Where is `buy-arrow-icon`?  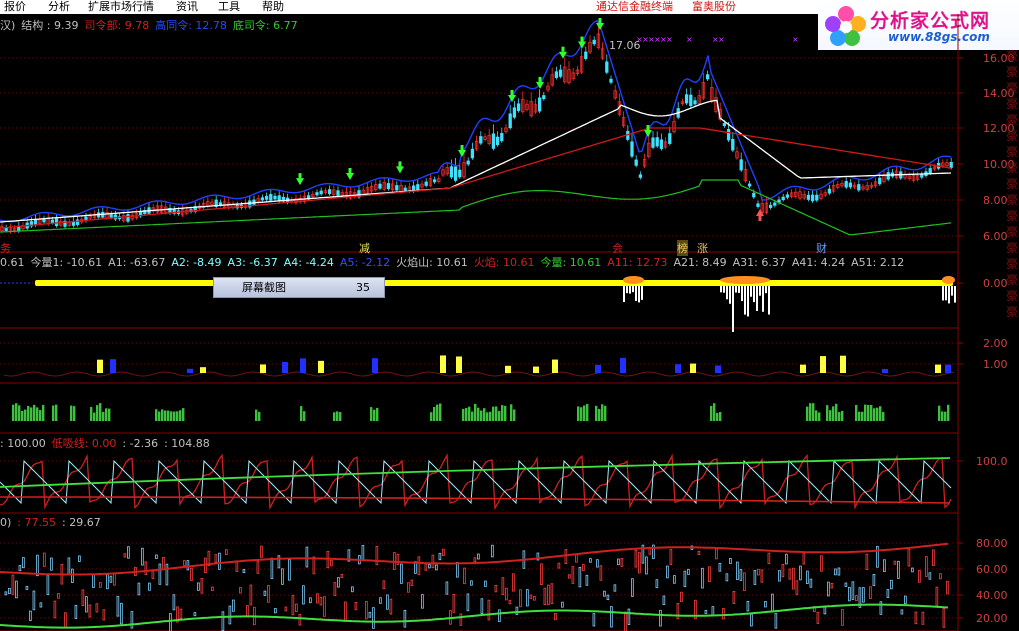
buy-arrow-icon is located at coordinates (350, 170).